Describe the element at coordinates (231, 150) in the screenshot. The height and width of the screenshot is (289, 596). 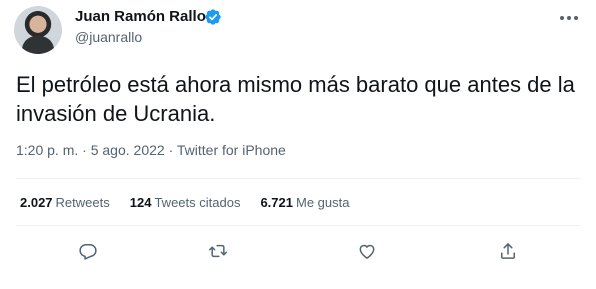
I see `tweet-source: Twitter for iPhone` at that location.